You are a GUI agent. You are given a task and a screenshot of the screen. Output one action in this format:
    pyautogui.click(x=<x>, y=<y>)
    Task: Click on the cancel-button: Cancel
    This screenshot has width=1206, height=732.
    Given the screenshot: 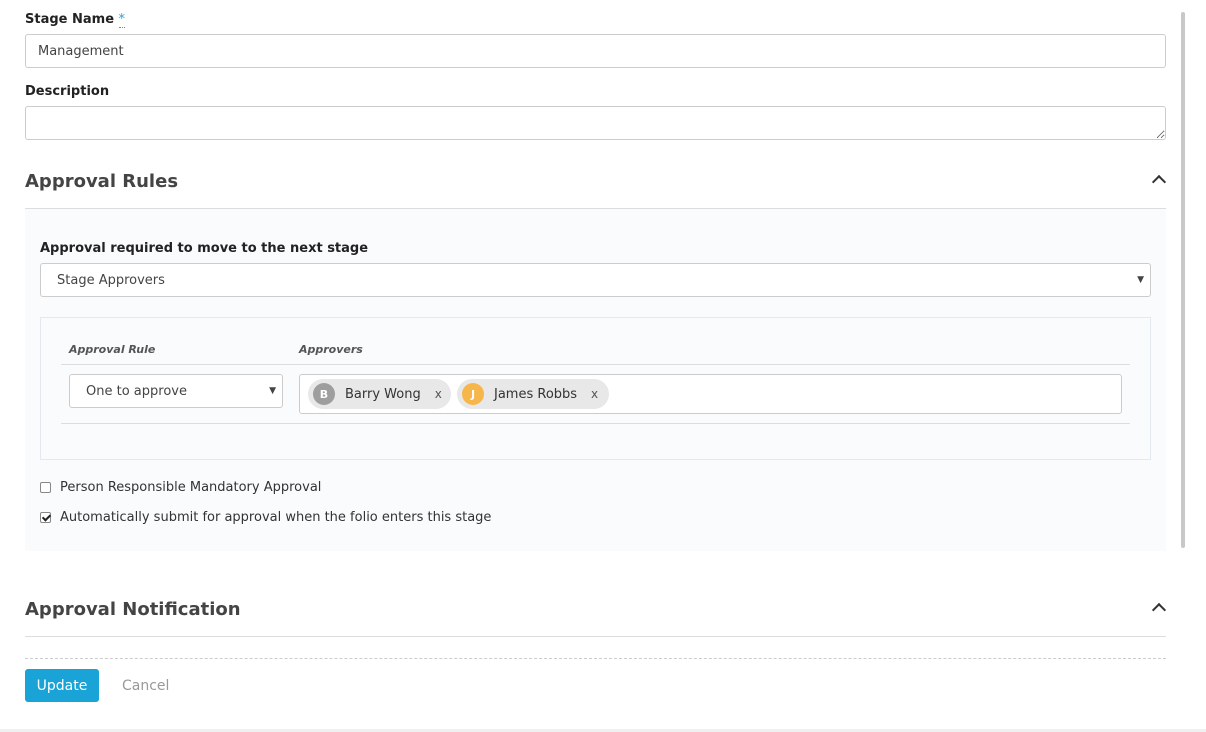 What is the action you would take?
    pyautogui.click(x=145, y=686)
    